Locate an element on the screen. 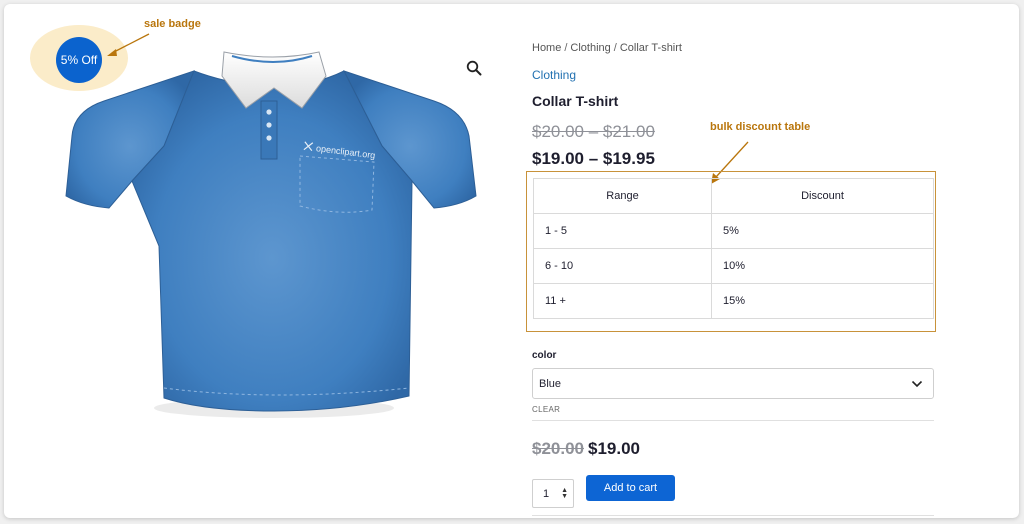  color-select-value: Blue is located at coordinates (550, 383).